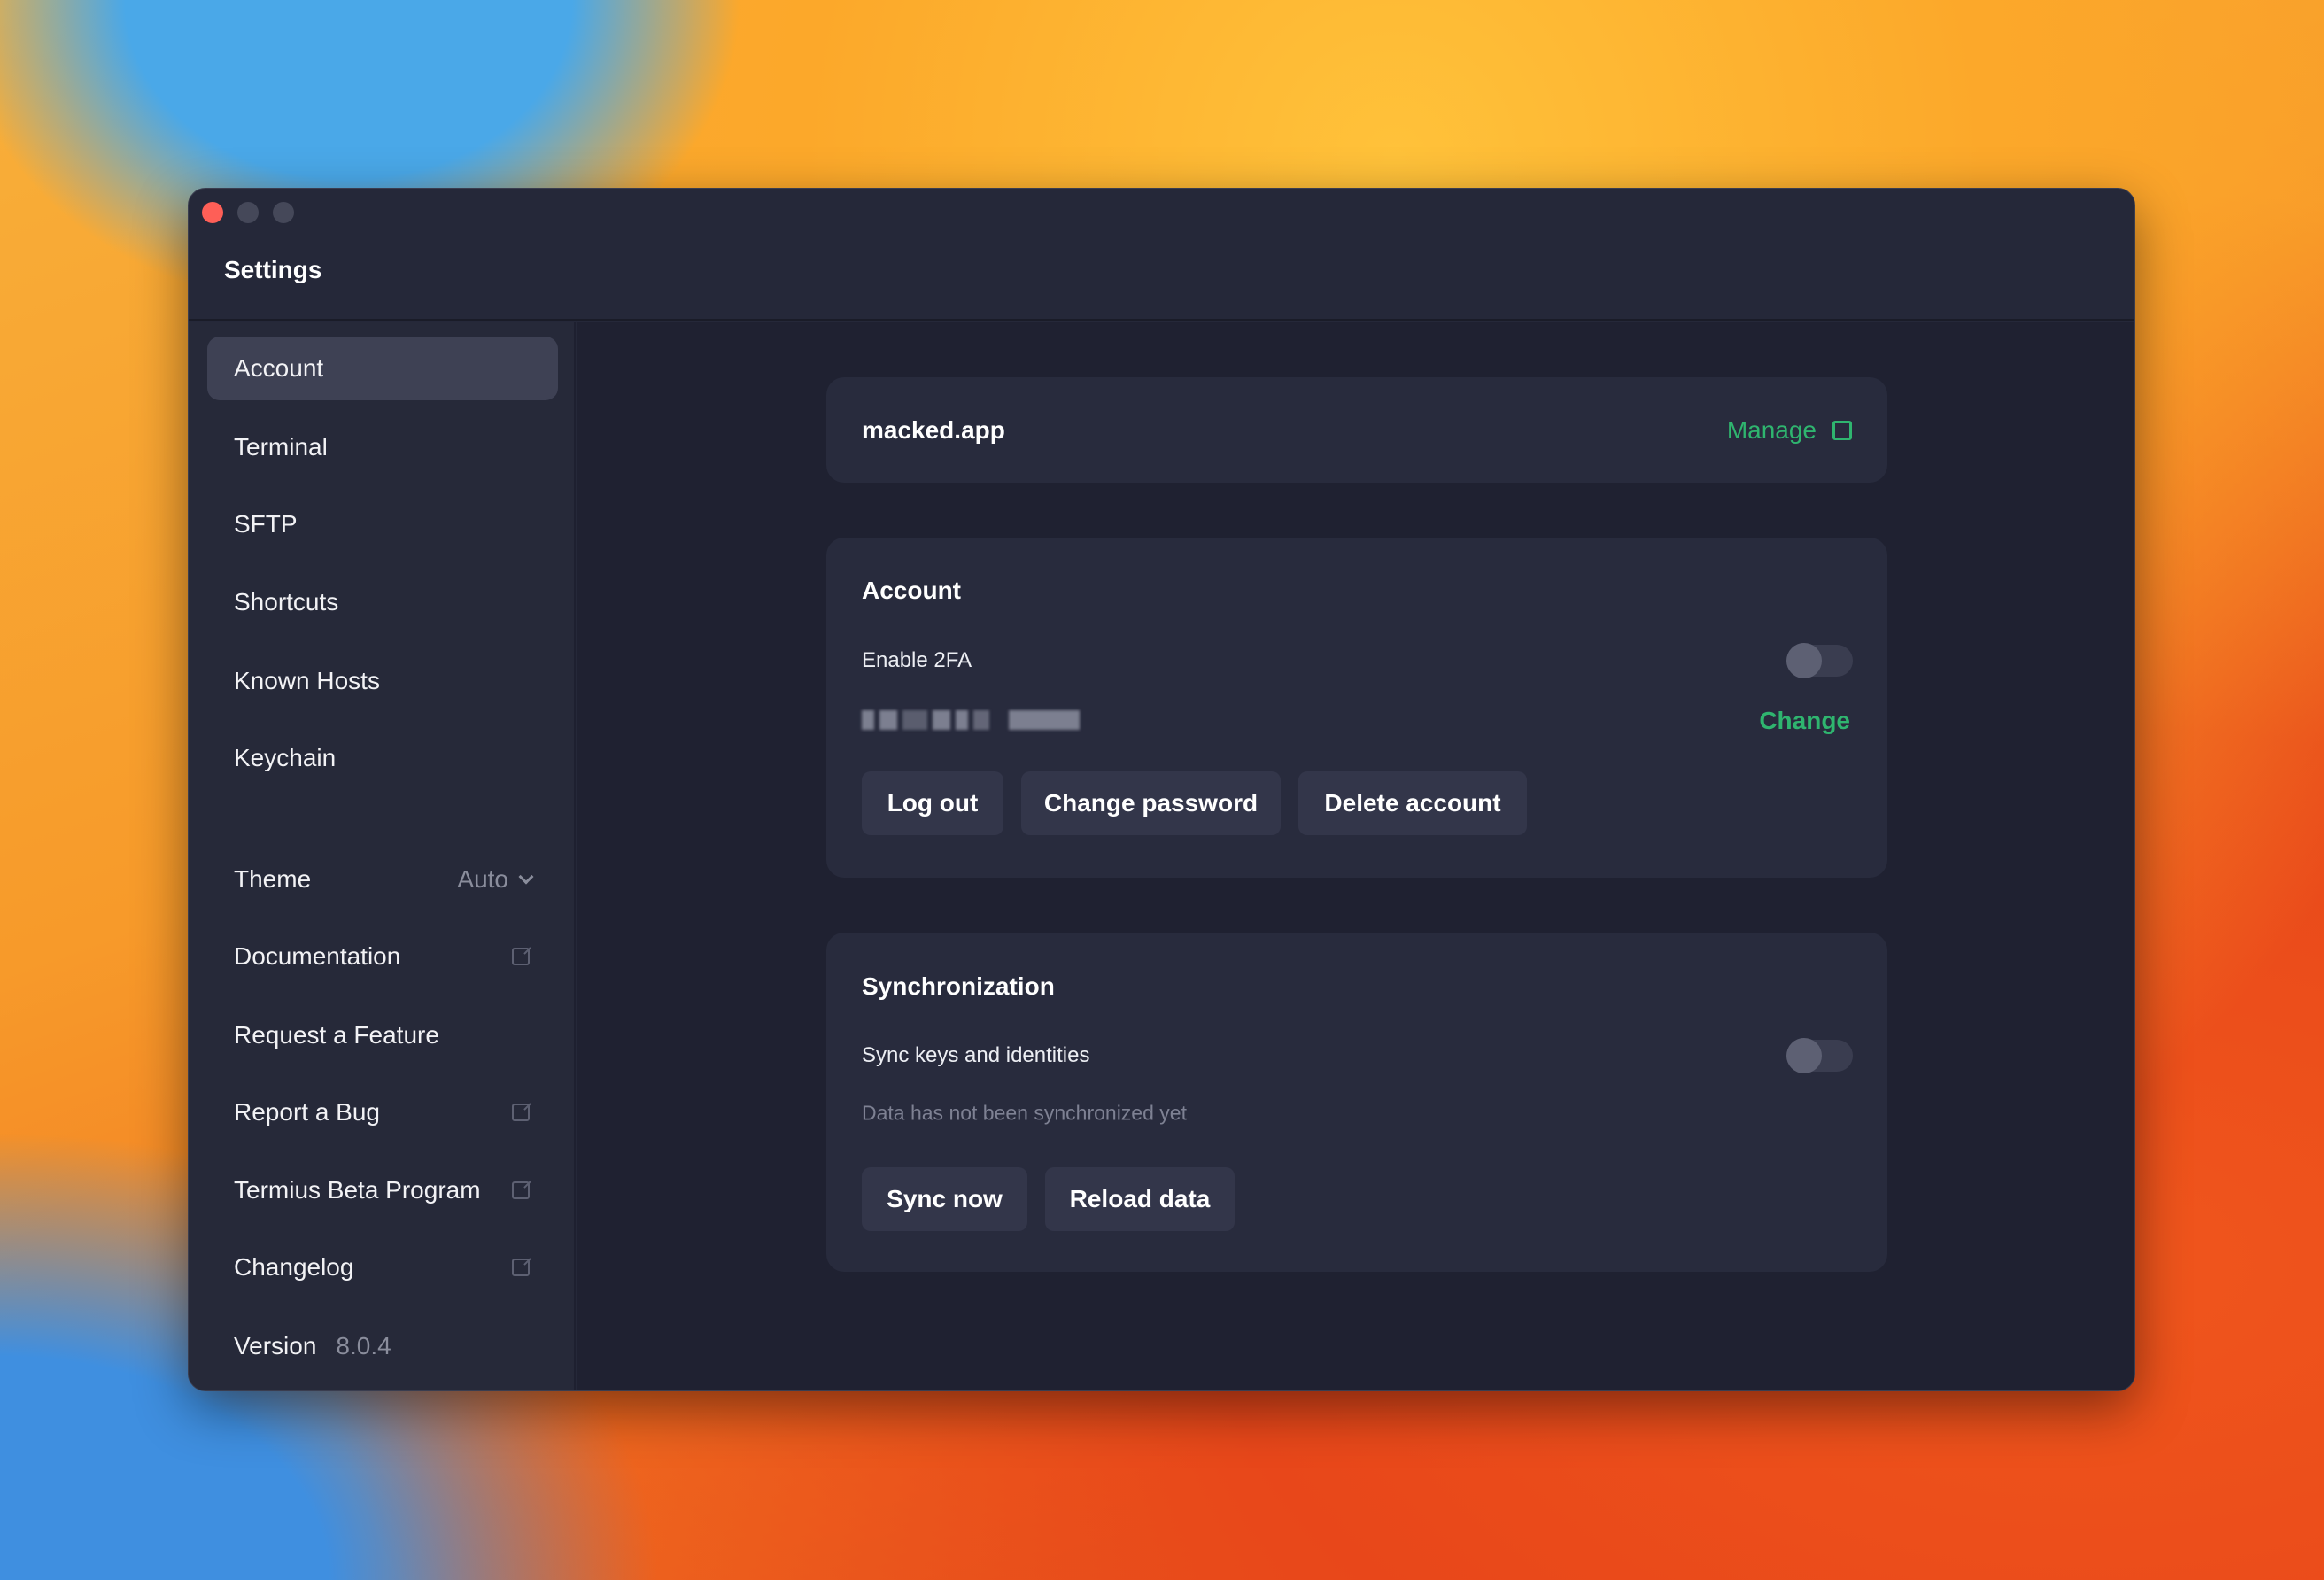 Image resolution: width=2324 pixels, height=1580 pixels. What do you see at coordinates (248, 212) in the screenshot?
I see `minimize-window-button` at bounding box center [248, 212].